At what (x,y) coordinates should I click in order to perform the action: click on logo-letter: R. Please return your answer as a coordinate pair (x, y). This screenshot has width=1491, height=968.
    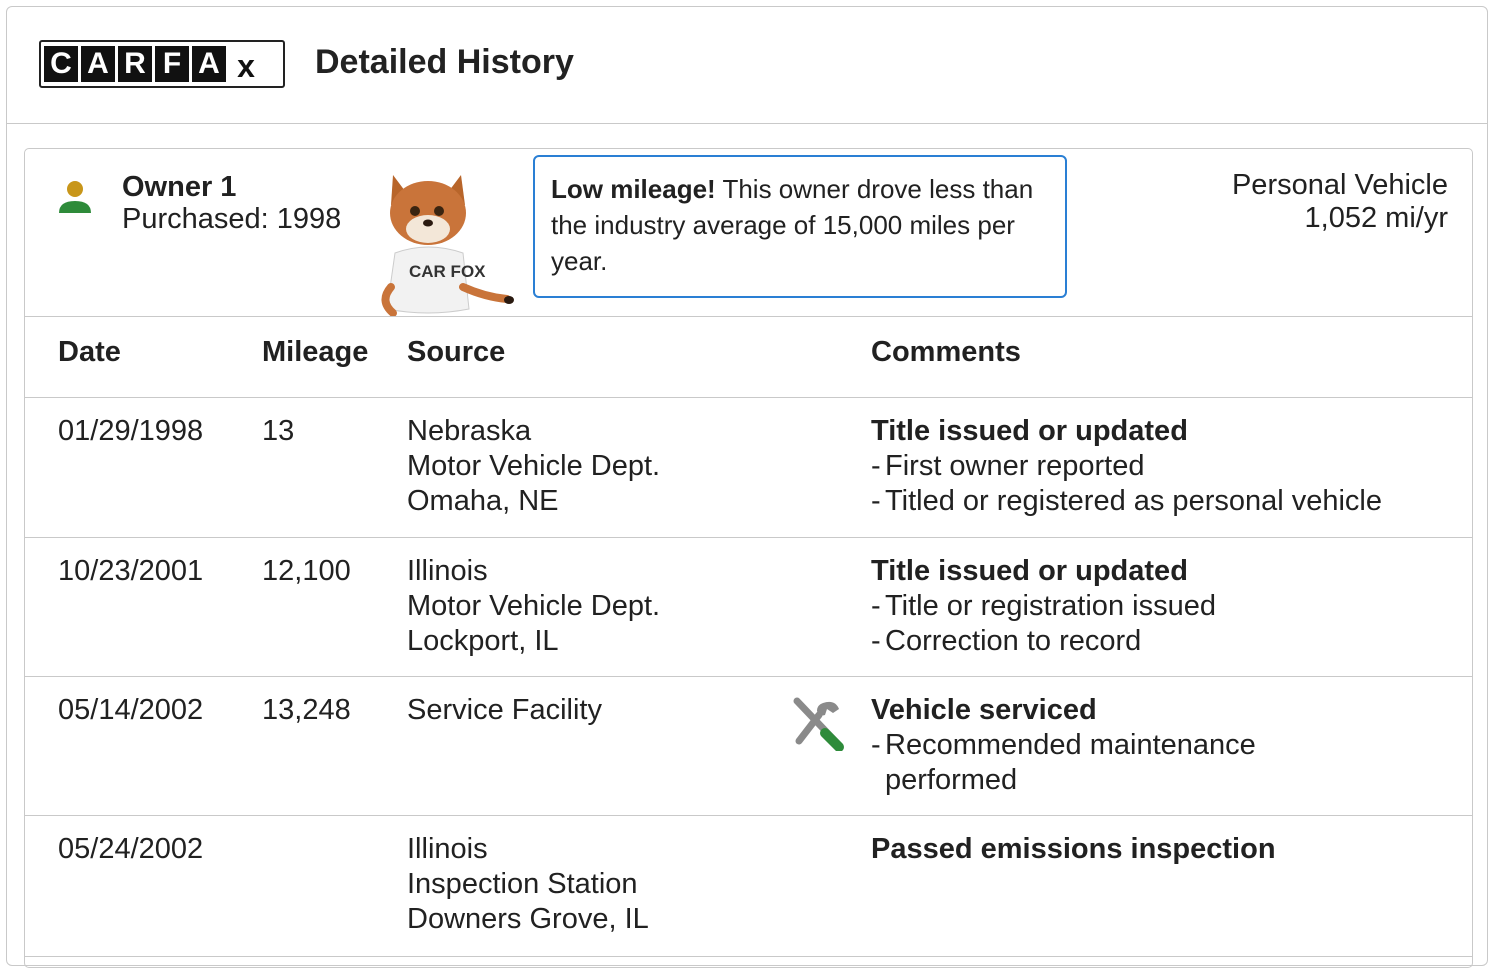
    Looking at the image, I should click on (135, 64).